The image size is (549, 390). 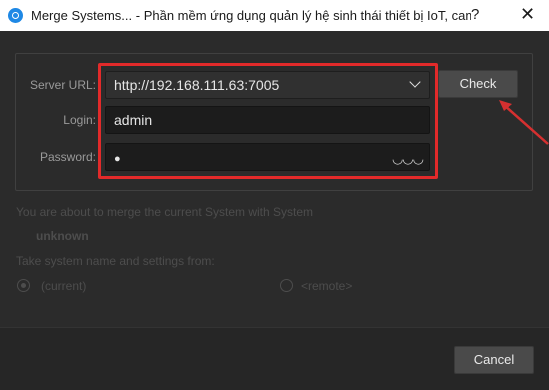 I want to click on radio-remote-label: <remote>, so click(x=327, y=286).